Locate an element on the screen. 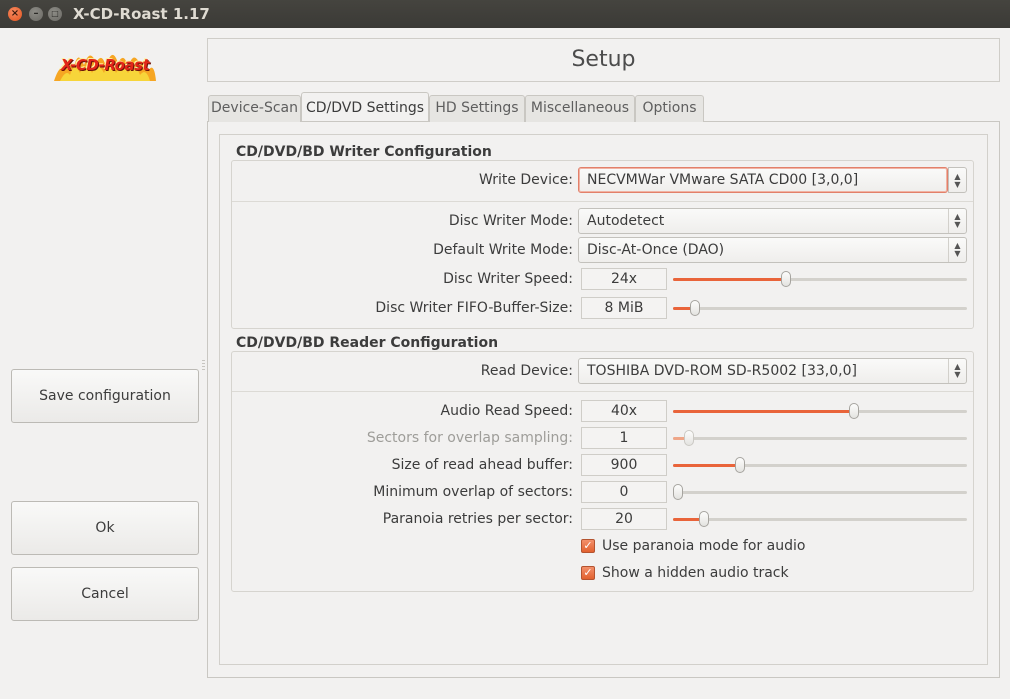 This screenshot has height=699, width=1010. app-logo: X-CD-Roast is located at coordinates (105, 65).